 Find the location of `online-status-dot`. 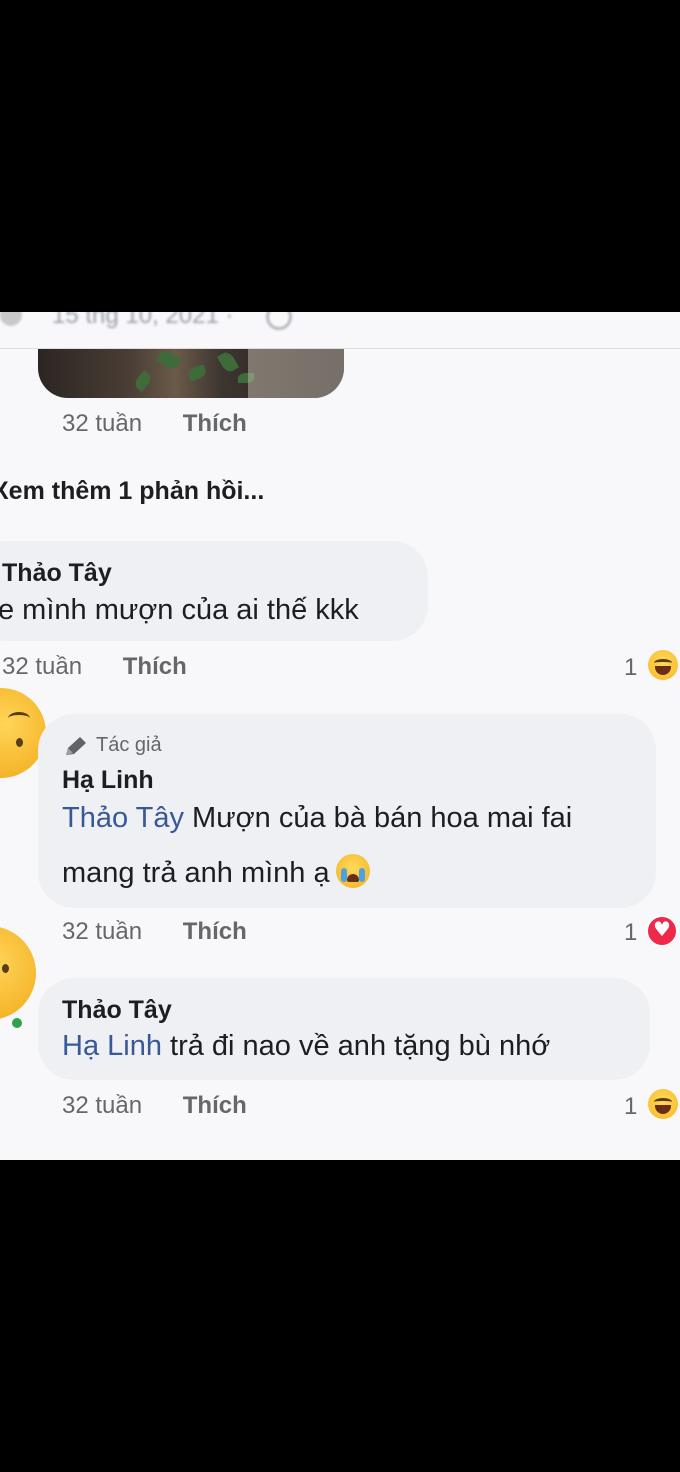

online-status-dot is located at coordinates (17, 1023).